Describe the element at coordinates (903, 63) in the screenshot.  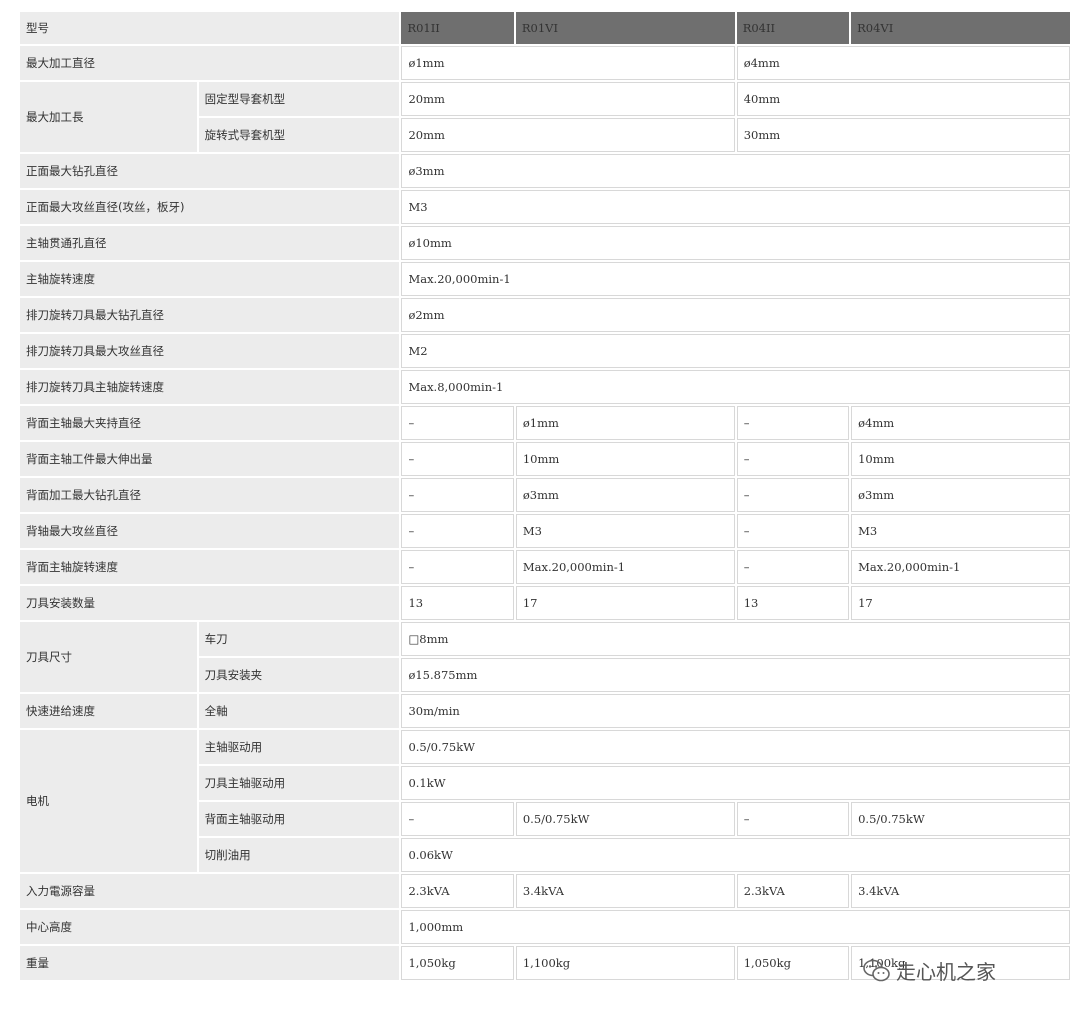
I see `cell-value: ø4mm` at that location.